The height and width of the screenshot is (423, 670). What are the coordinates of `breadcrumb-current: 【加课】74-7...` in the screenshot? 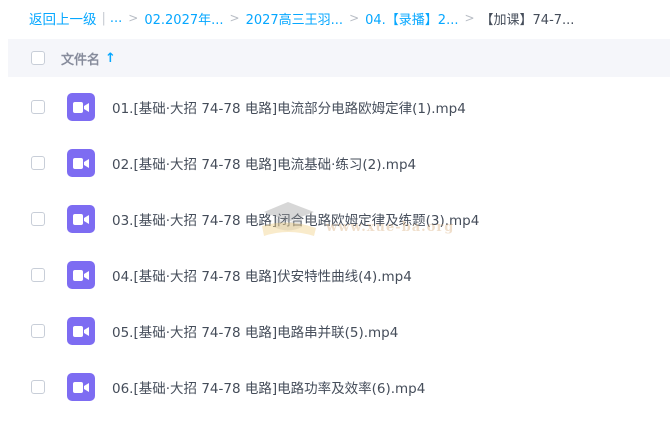 It's located at (527, 20).